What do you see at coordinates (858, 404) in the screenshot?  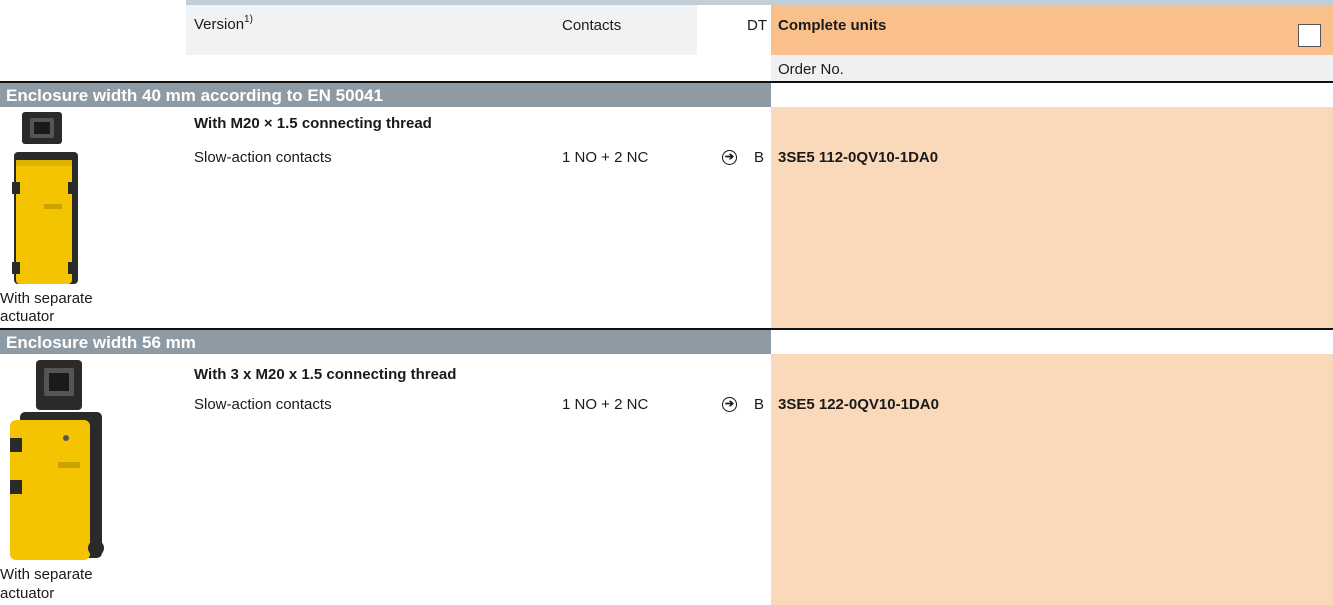 I see `order-number: 3SE5 122-0QV10-1DA0` at bounding box center [858, 404].